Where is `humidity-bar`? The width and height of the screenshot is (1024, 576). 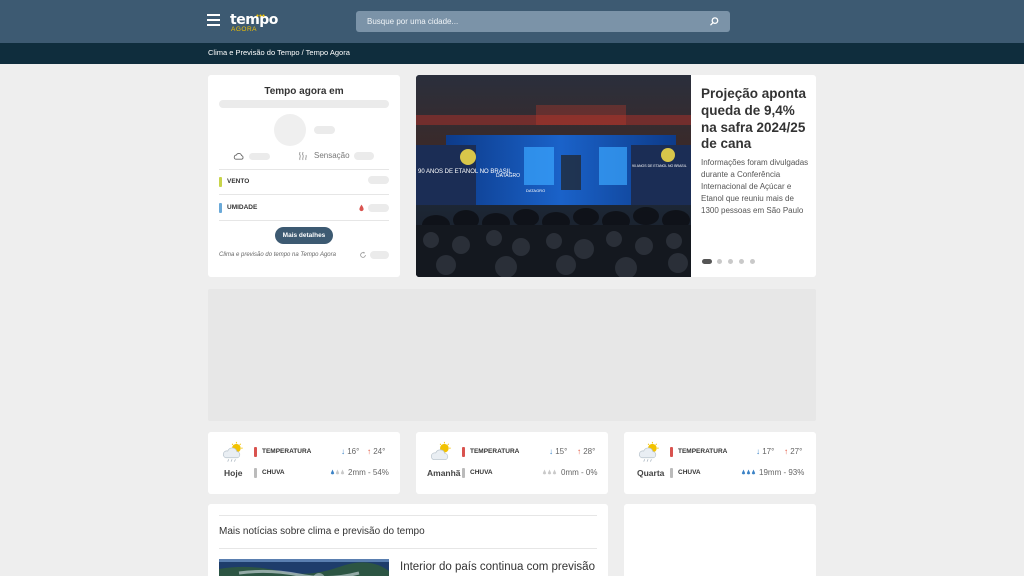 humidity-bar is located at coordinates (220, 208).